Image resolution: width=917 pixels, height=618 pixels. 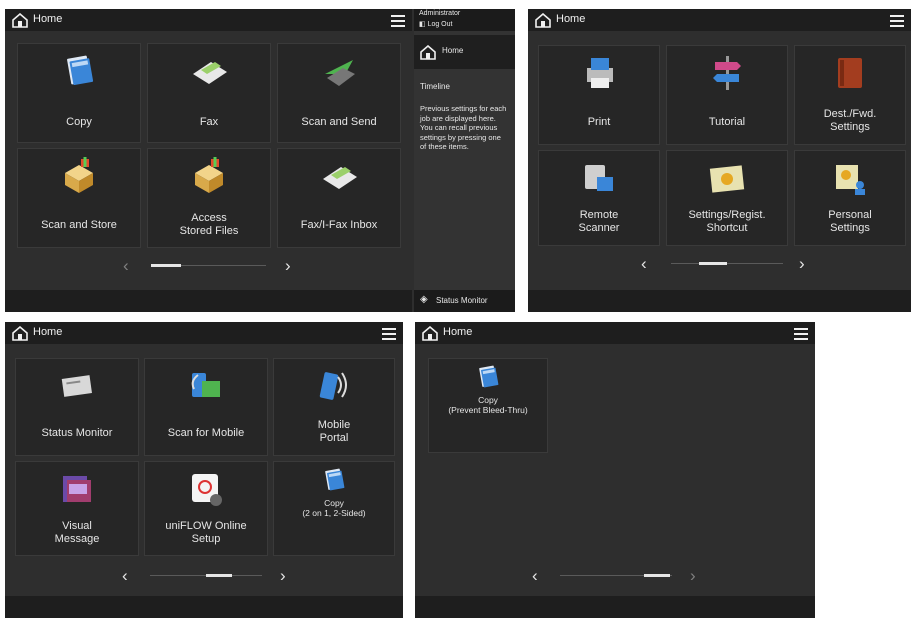 I want to click on scan-and-send-icon, so click(x=340, y=73).